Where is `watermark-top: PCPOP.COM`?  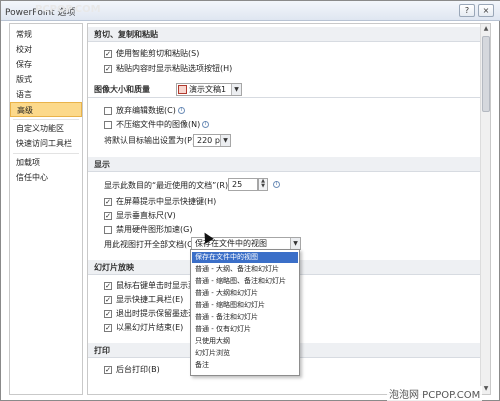
watermark-top: PCPOP.COM is located at coordinates (68, 9).